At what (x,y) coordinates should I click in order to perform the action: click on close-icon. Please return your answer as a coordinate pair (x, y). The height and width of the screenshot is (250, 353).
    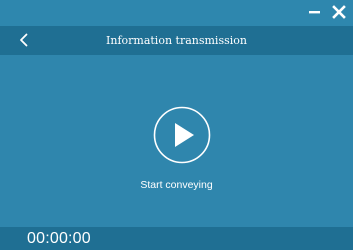
    Looking at the image, I should click on (339, 12).